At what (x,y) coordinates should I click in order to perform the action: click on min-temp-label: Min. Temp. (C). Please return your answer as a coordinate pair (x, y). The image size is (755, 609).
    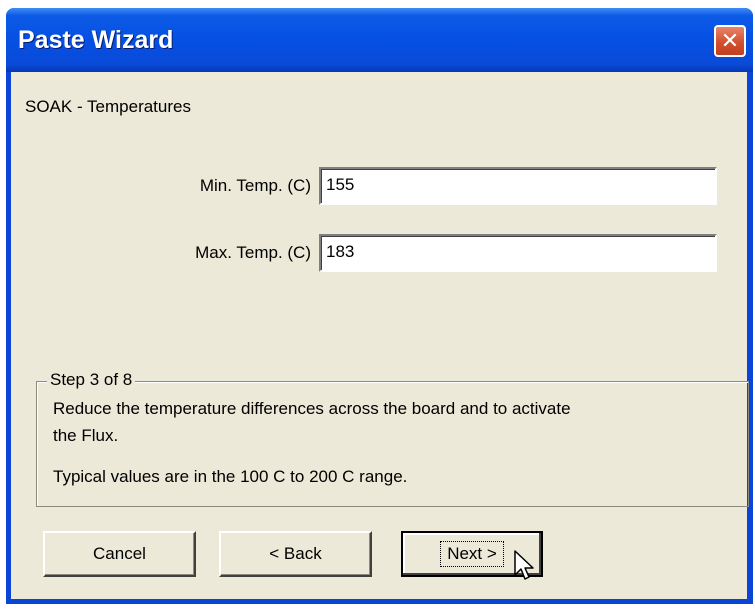
    Looking at the image, I should click on (255, 185).